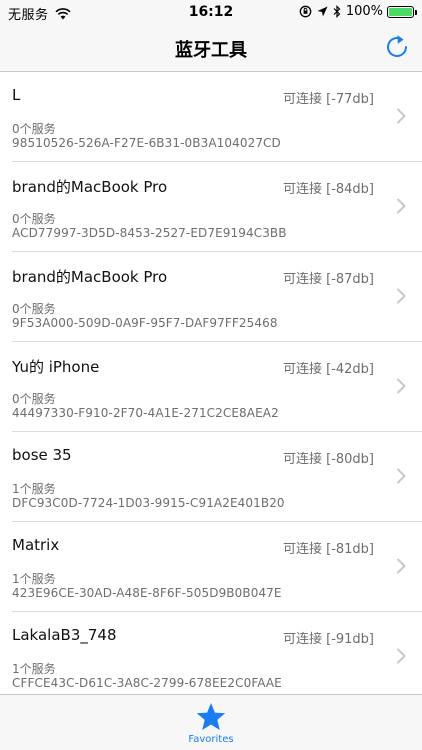  What do you see at coordinates (328, 279) in the screenshot?
I see `device-status: 可连接 [-87db]` at bounding box center [328, 279].